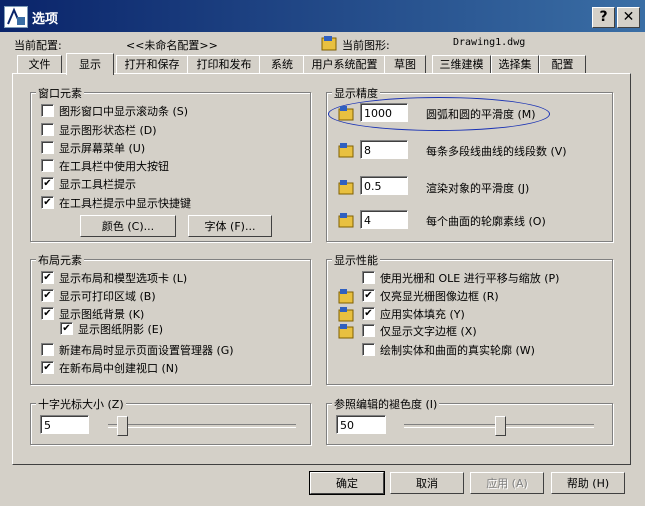  Describe the element at coordinates (47, 202) in the screenshot. I see `checkbox-shortcut-keys: ✔` at that location.